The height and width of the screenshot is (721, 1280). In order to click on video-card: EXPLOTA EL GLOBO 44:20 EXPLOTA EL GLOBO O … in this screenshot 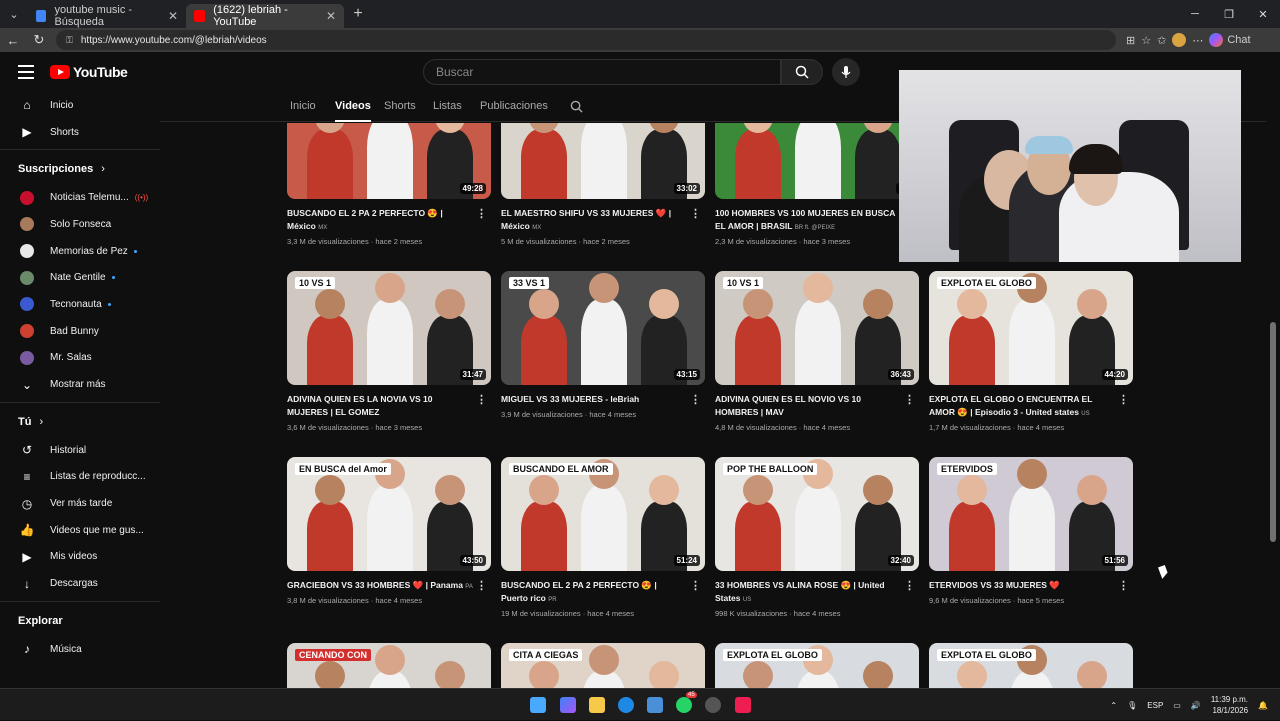, I will do `click(1031, 351)`.